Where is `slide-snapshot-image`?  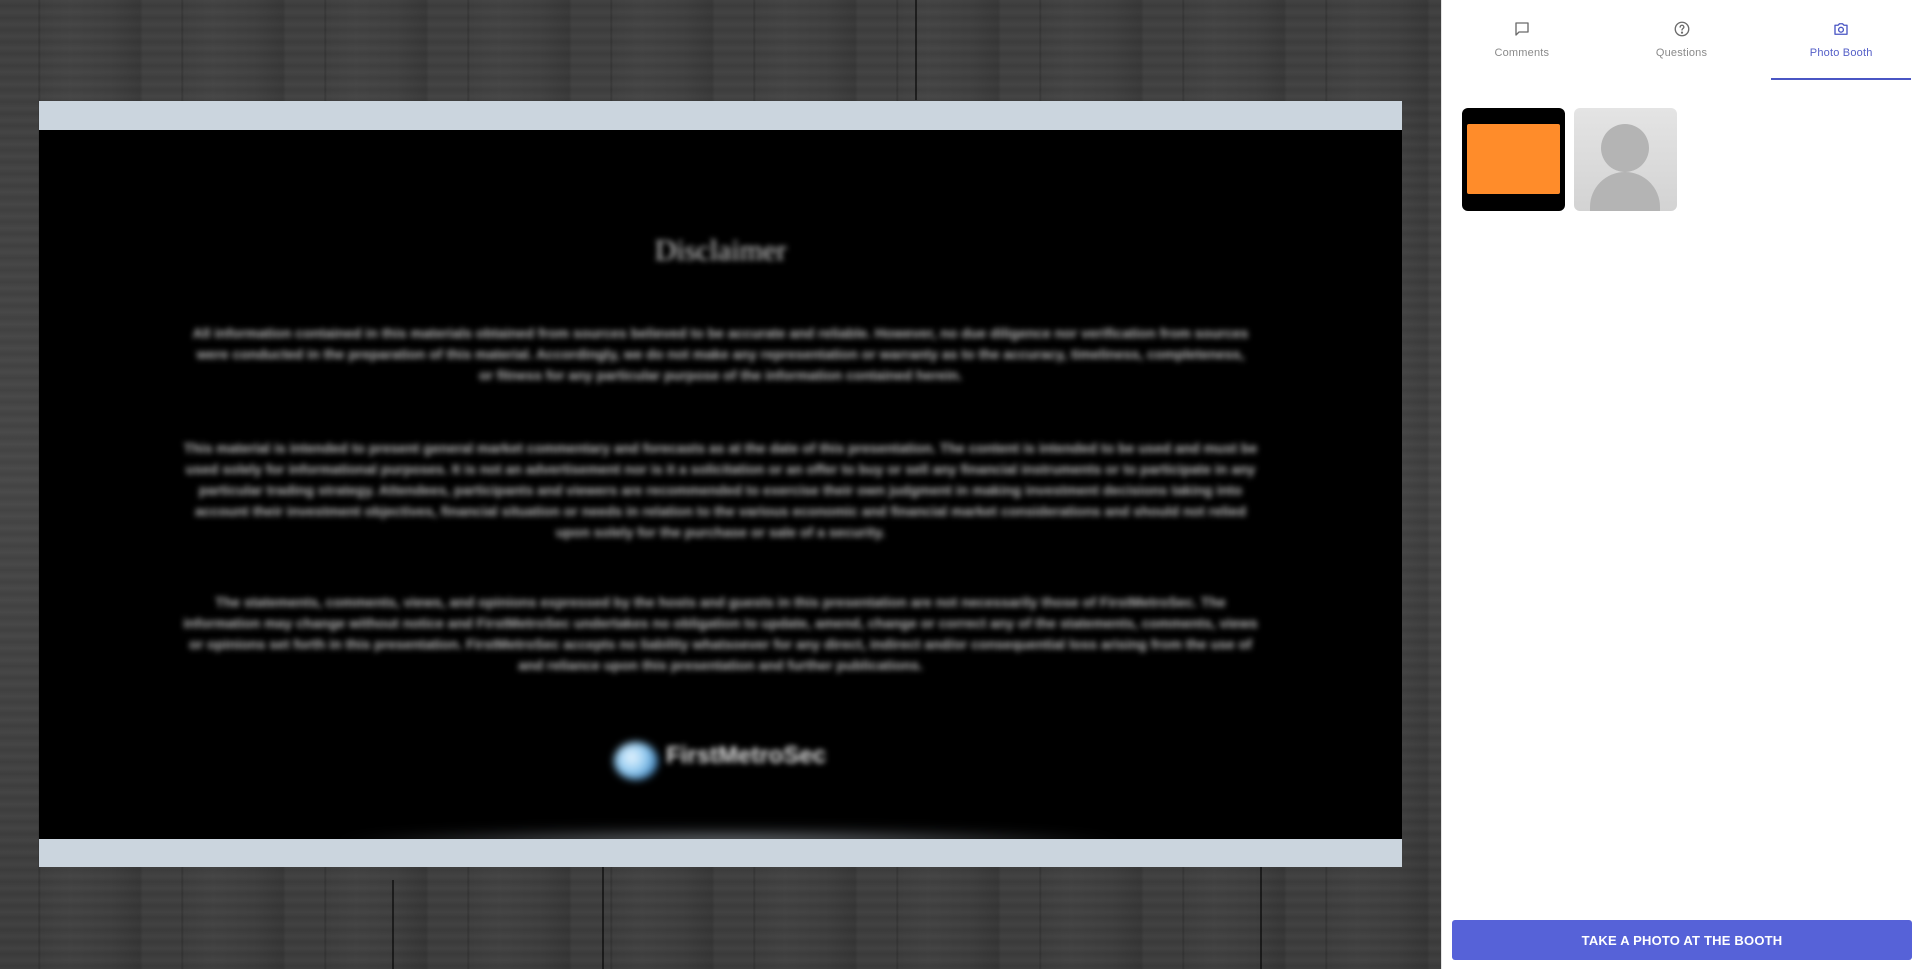
slide-snapshot-image is located at coordinates (1513, 159).